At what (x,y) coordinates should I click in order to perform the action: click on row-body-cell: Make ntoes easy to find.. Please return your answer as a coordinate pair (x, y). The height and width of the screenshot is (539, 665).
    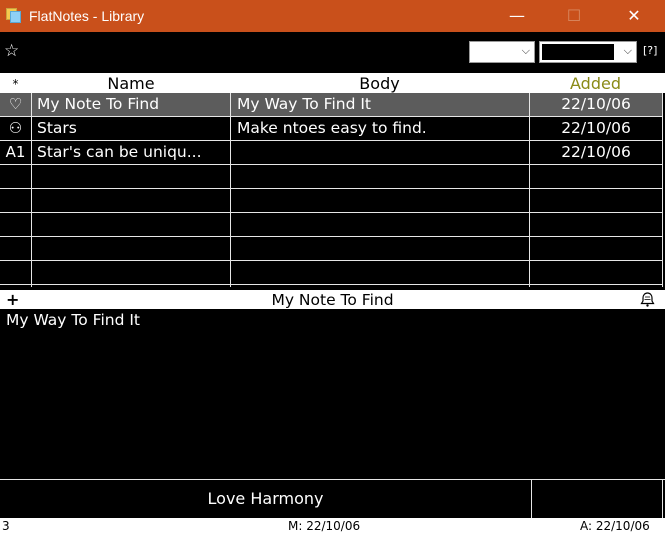
    Looking at the image, I should click on (332, 128).